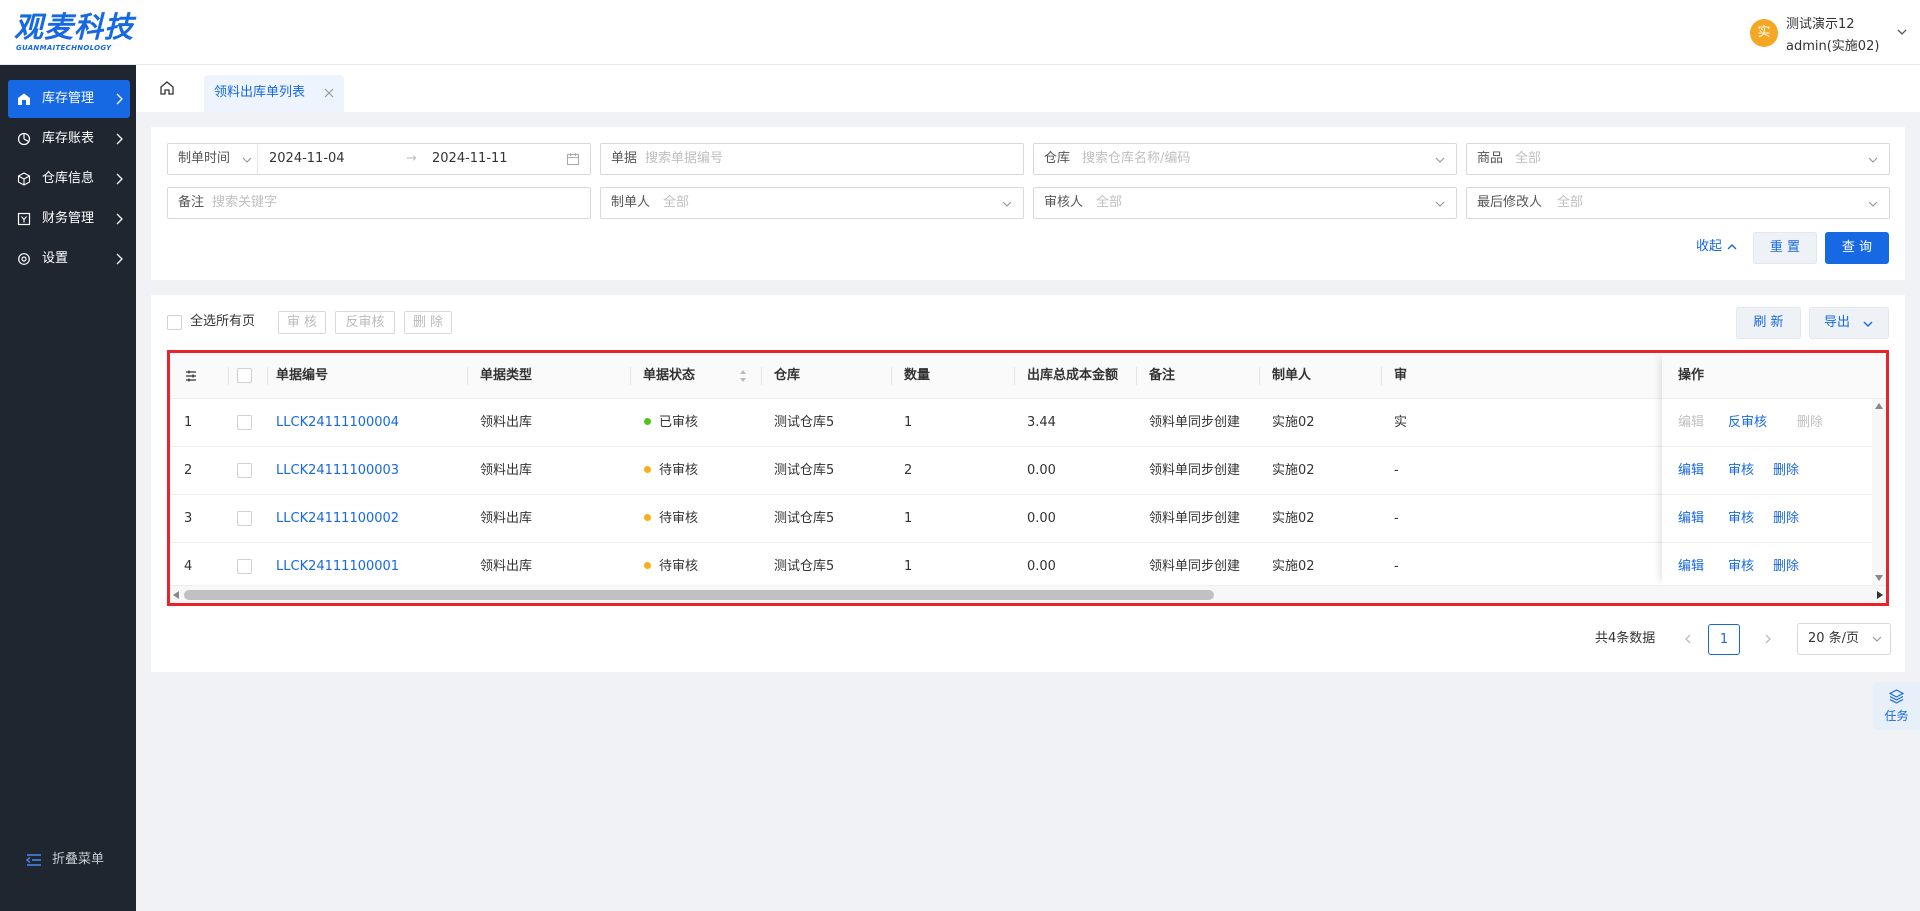  What do you see at coordinates (1717, 247) in the screenshot?
I see `collapse-filters-link: 收起` at bounding box center [1717, 247].